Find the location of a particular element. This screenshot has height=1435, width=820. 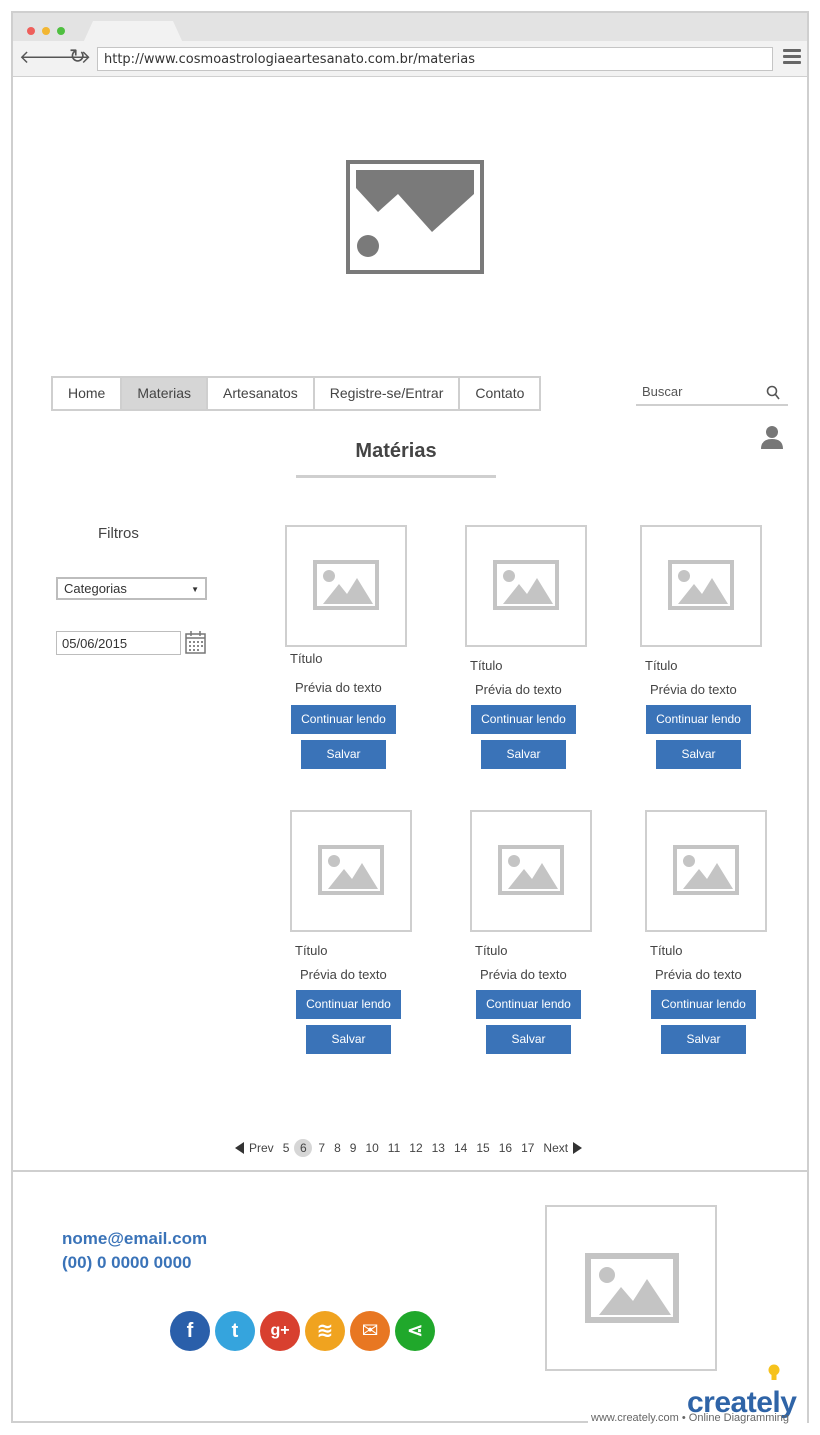

page-link: 17 is located at coordinates (527, 1148).